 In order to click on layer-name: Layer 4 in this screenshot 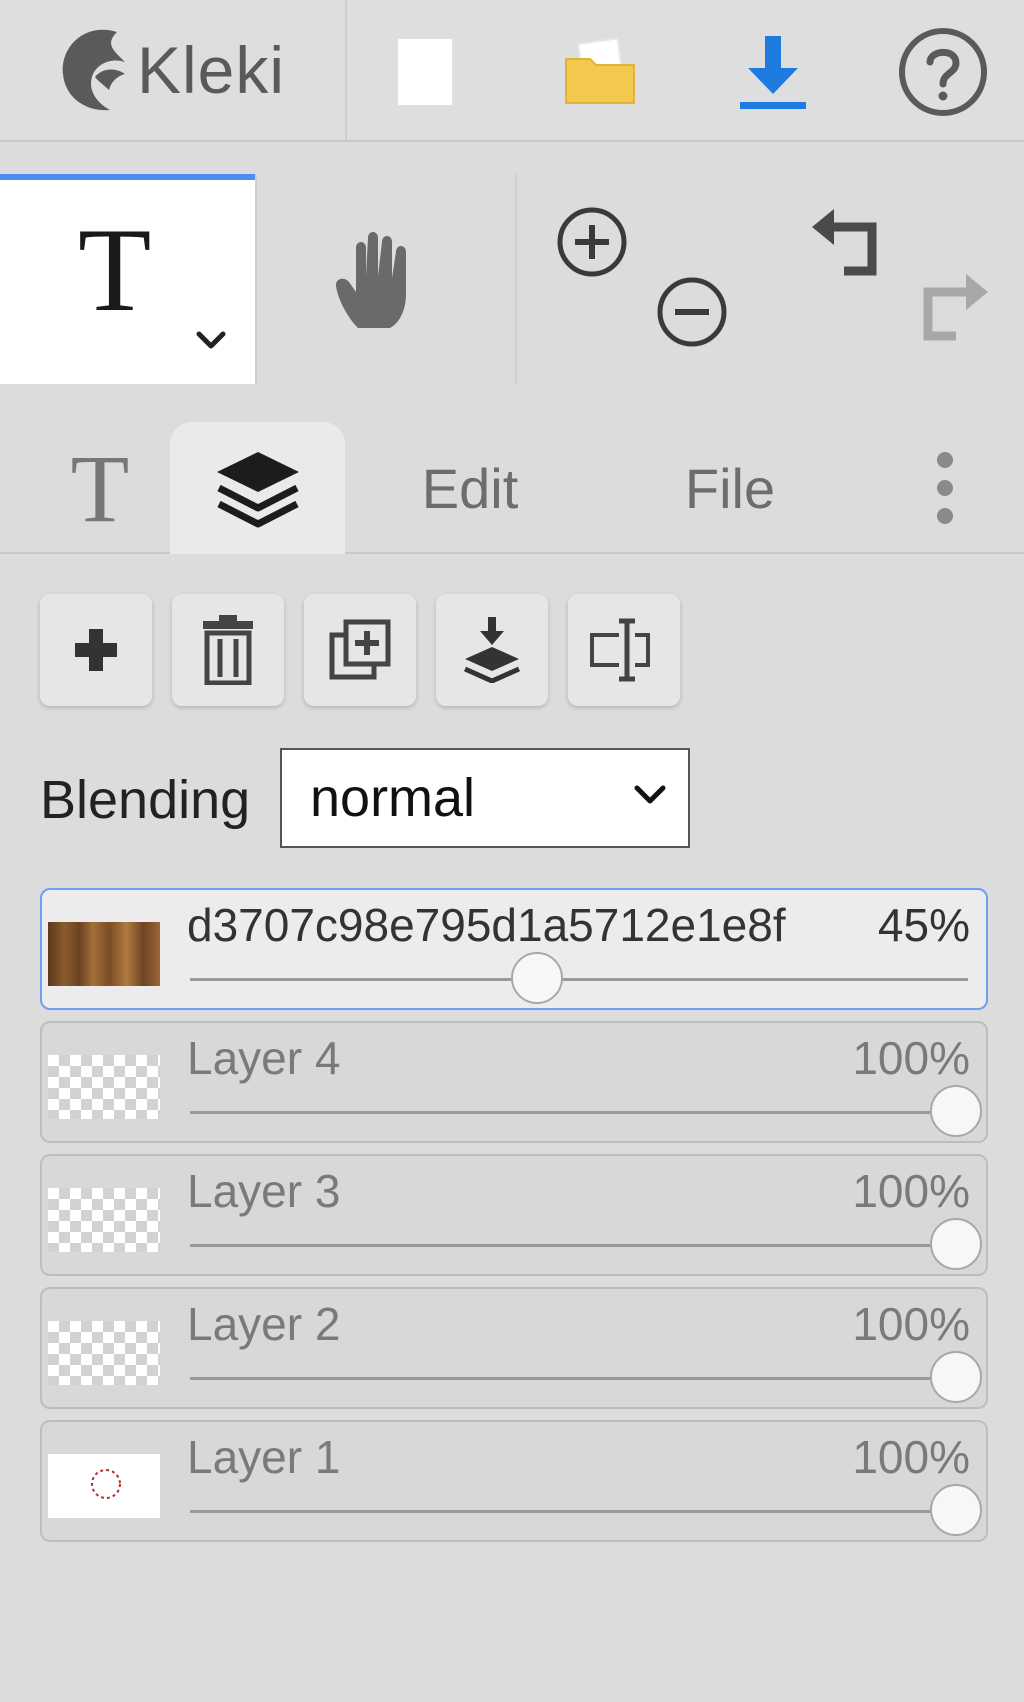, I will do `click(264, 1058)`.